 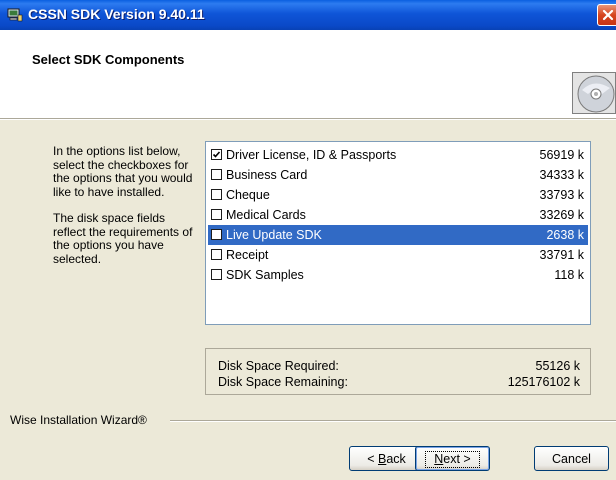 What do you see at coordinates (283, 382) in the screenshot?
I see `disk-space-remaining-label: Disk Space Remaining:` at bounding box center [283, 382].